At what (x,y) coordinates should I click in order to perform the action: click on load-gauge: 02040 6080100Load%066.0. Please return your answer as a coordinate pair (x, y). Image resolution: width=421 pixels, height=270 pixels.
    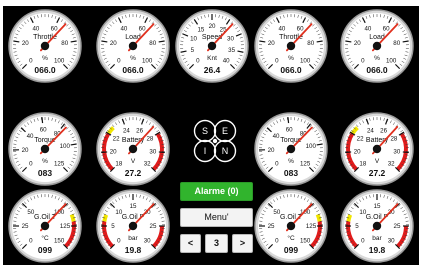
    Looking at the image, I should click on (133, 46).